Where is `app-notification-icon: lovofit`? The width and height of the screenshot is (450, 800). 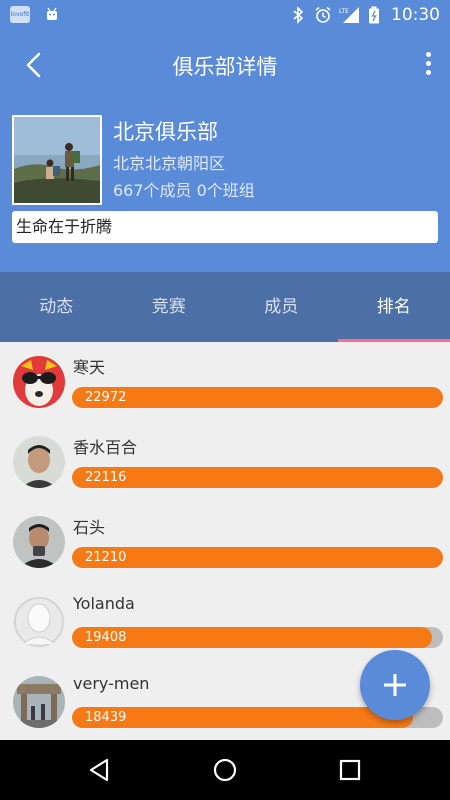
app-notification-icon: lovofit is located at coordinates (20, 14).